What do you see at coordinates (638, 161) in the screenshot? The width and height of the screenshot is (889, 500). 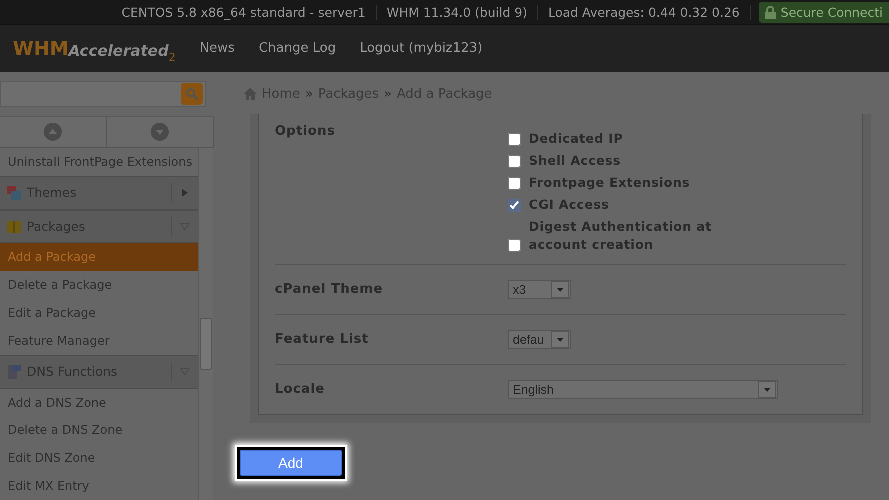 I see `option-checkbox: Shell Access` at bounding box center [638, 161].